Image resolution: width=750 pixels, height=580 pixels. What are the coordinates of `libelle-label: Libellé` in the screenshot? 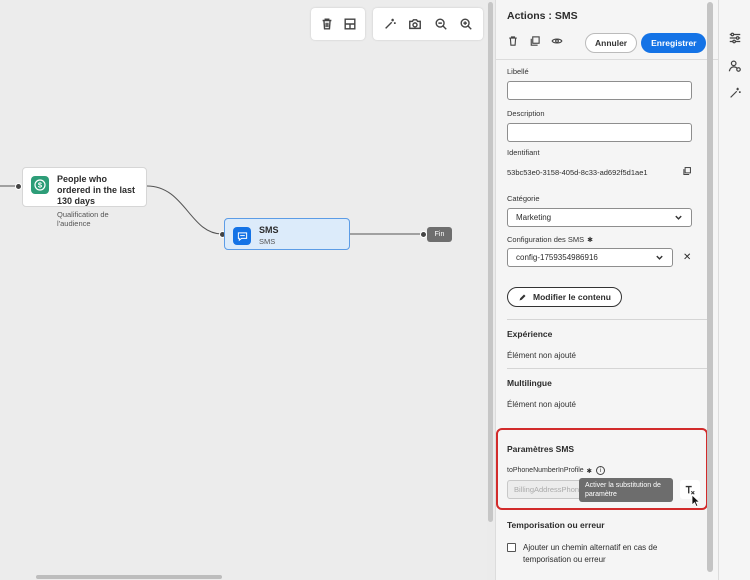 It's located at (518, 71).